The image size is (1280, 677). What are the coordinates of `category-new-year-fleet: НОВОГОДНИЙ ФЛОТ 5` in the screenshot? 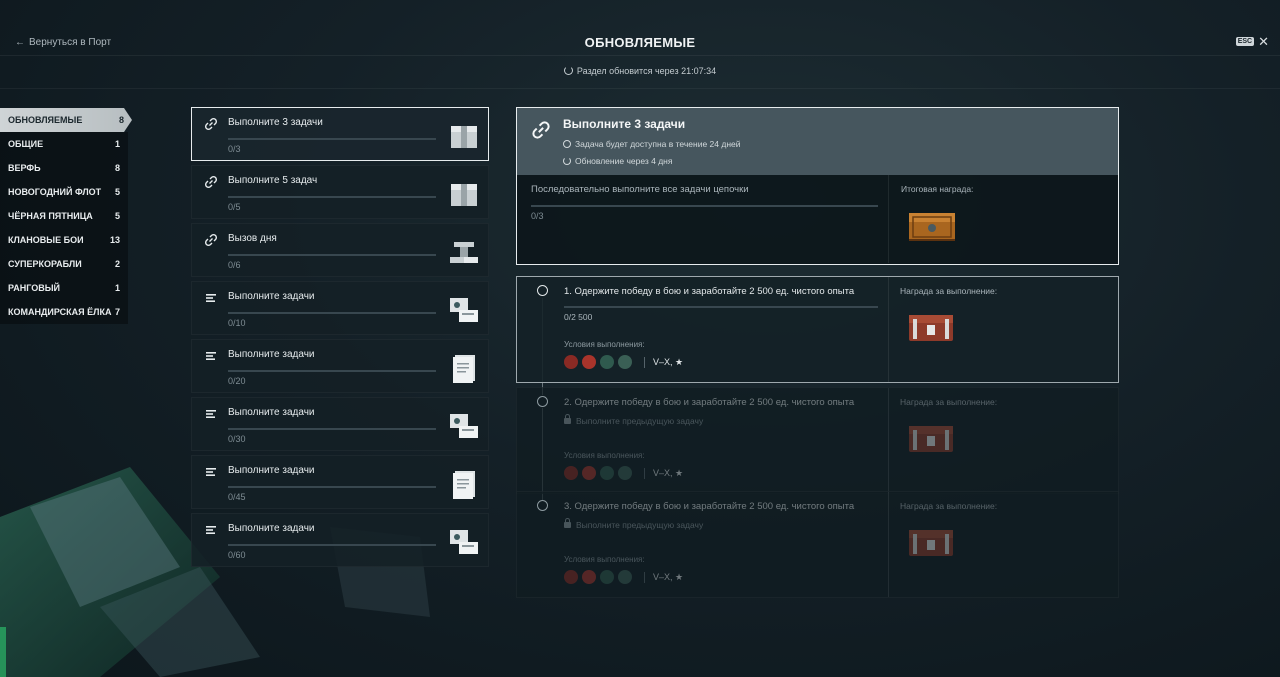 It's located at (64, 192).